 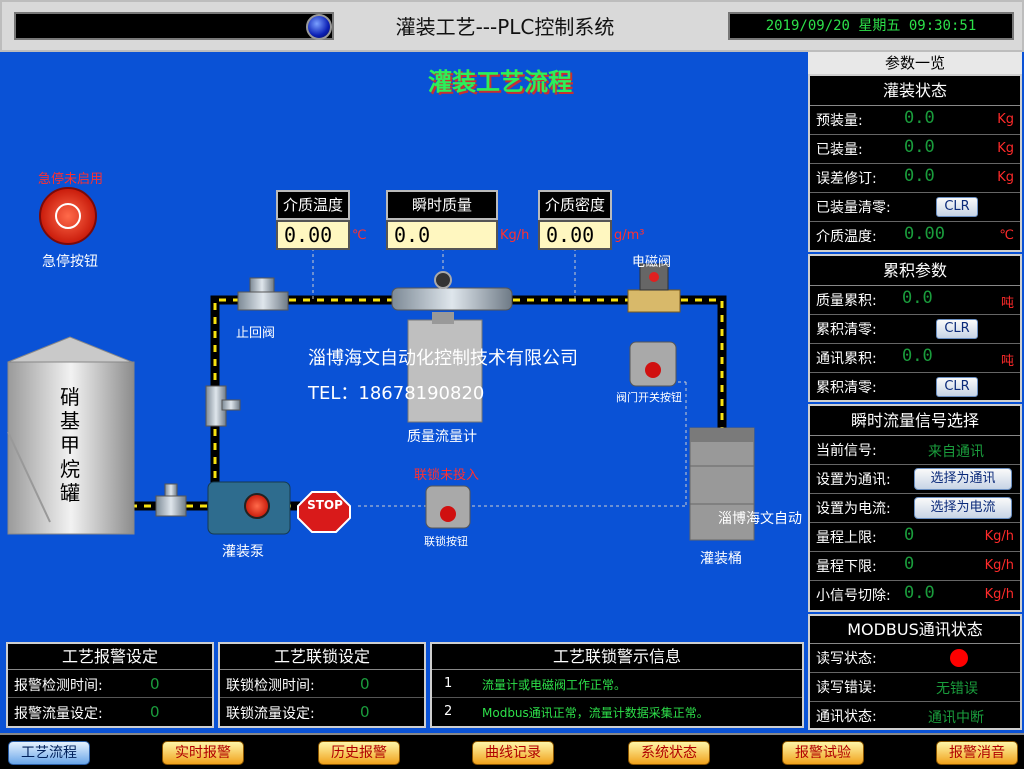 What do you see at coordinates (256, 333) in the screenshot?
I see `check-valve-label: 止回阀` at bounding box center [256, 333].